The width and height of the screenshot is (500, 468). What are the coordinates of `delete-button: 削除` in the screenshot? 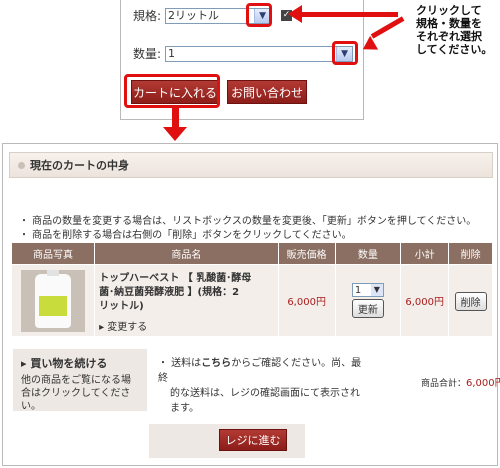 It's located at (470, 301).